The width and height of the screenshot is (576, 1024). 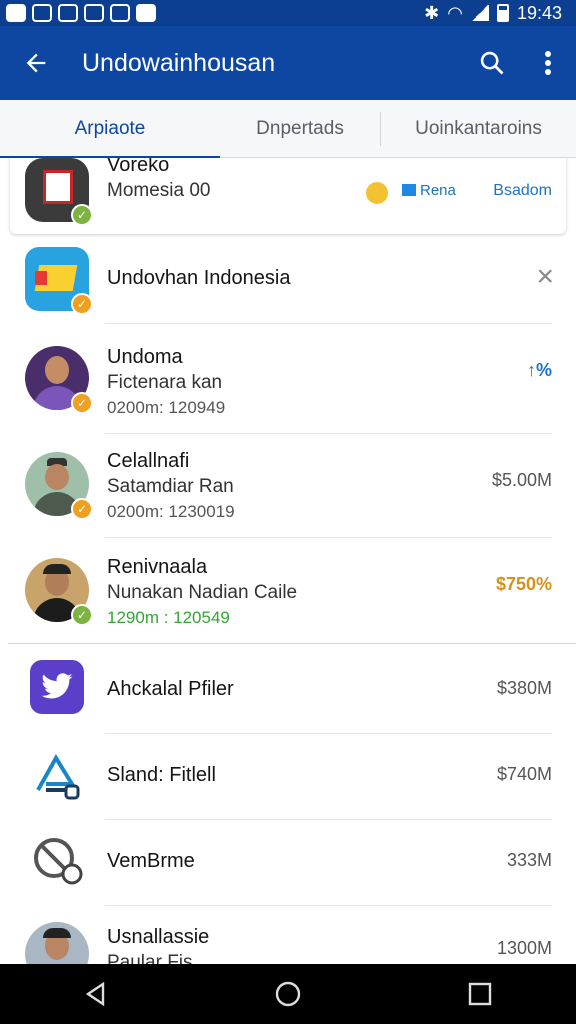 I want to click on triangle-back-icon, so click(x=95, y=994).